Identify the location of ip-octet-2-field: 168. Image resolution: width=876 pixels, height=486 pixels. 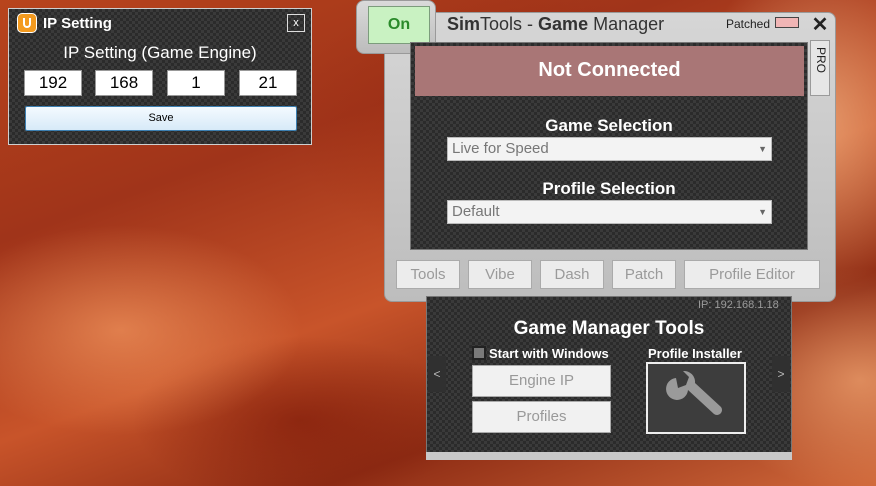
(124, 83).